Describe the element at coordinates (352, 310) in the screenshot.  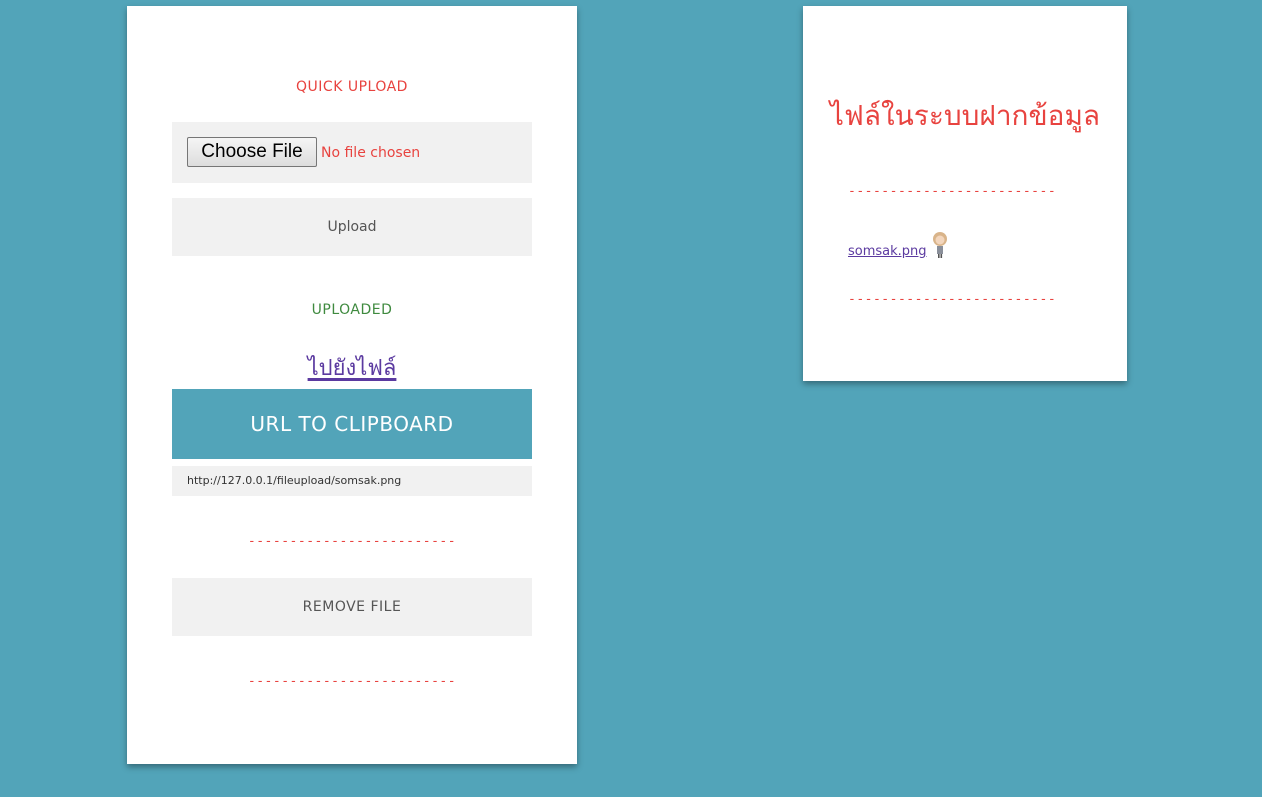
I see `uploaded-title: UPLOADED` at that location.